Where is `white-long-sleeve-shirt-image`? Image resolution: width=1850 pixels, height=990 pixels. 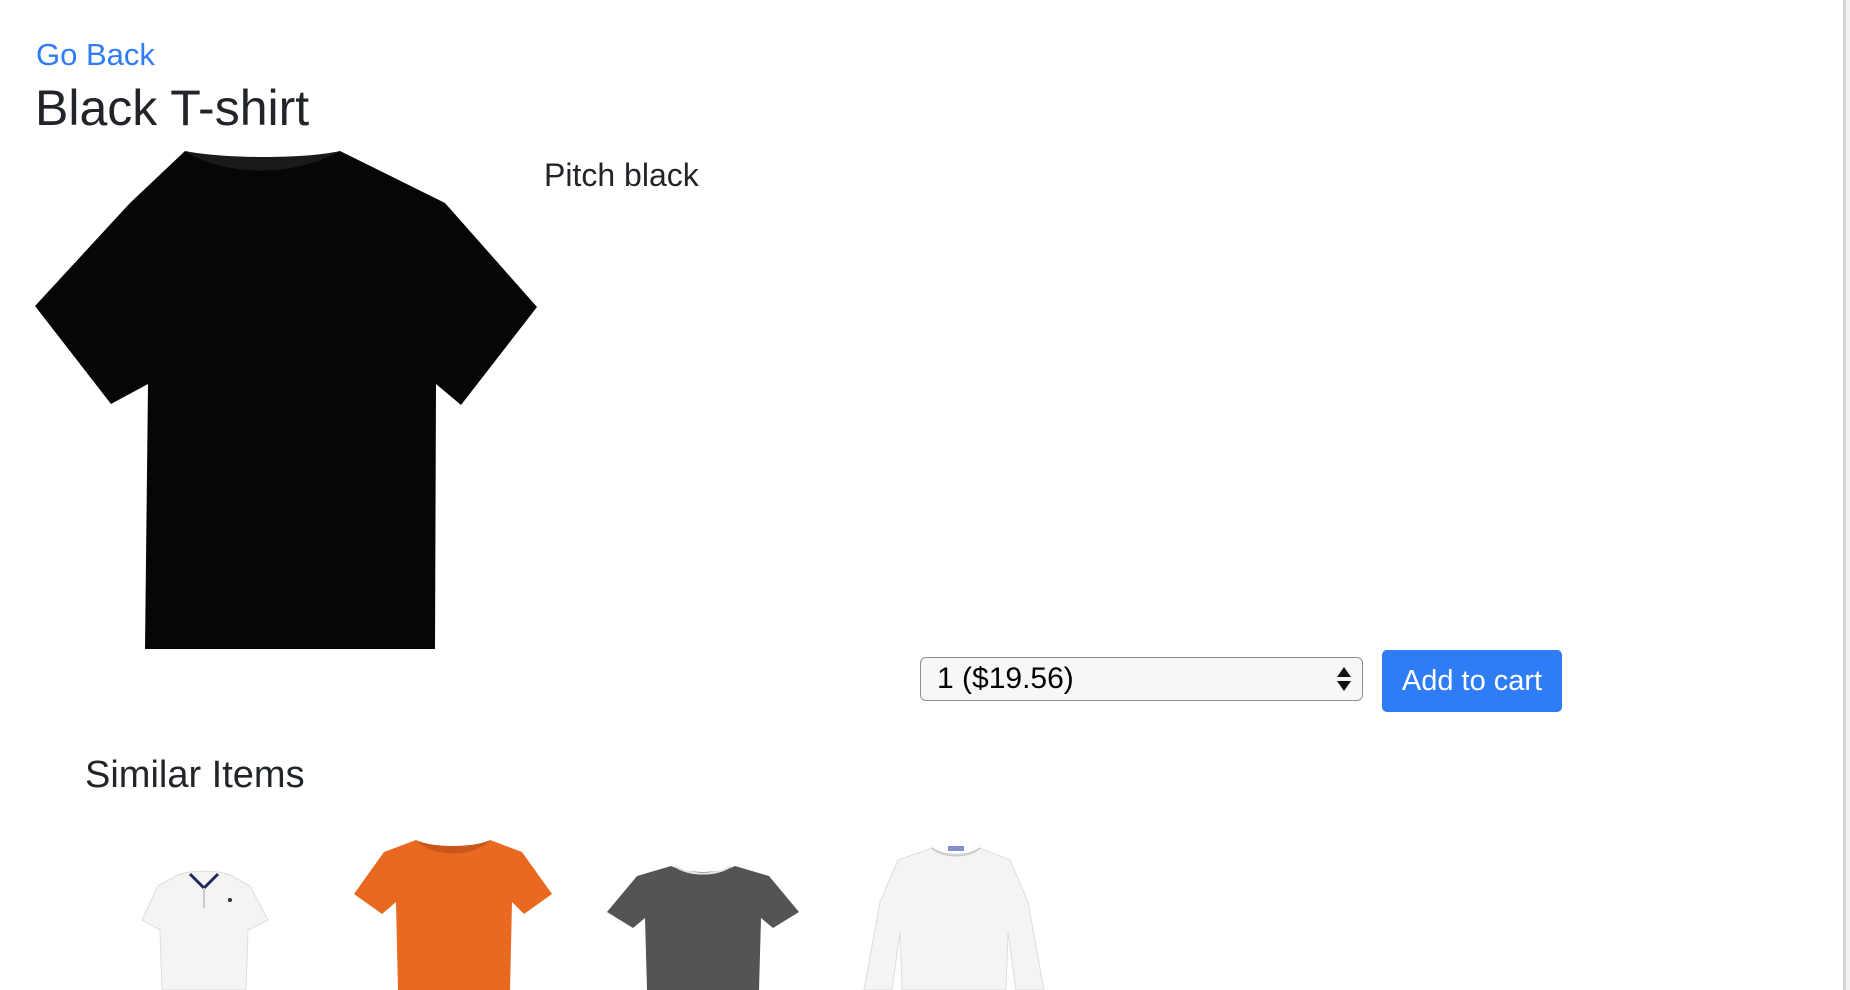 white-long-sleeve-shirt-image is located at coordinates (954, 918).